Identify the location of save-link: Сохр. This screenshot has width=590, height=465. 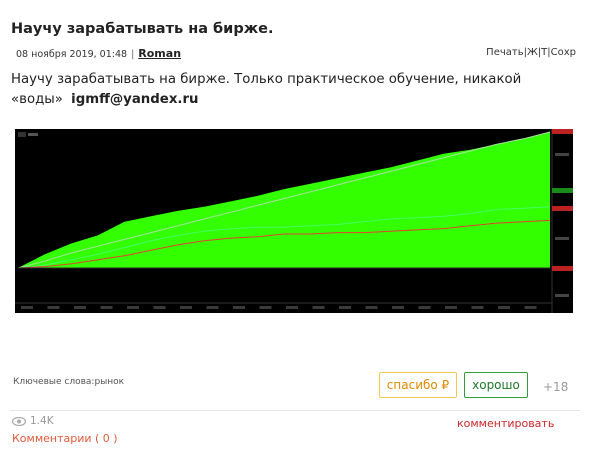
(563, 52).